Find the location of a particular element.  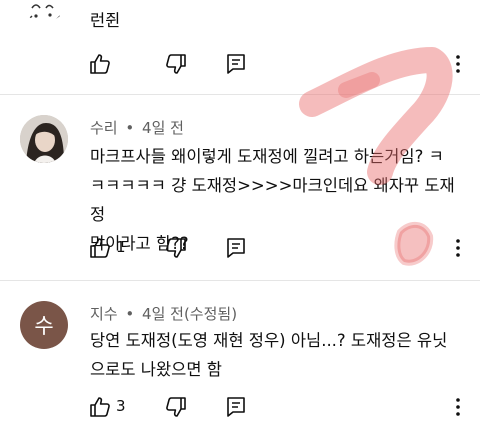

doodle-avatar-icon is located at coordinates (44, 12).